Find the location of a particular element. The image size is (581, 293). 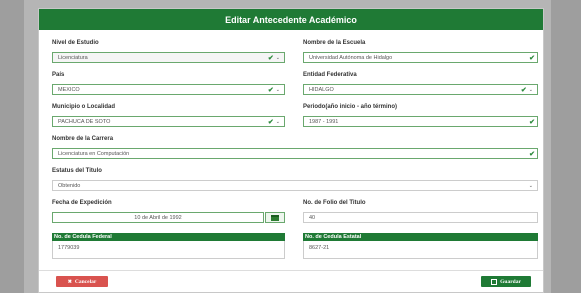

save-button-label: Guardar is located at coordinates (510, 281).